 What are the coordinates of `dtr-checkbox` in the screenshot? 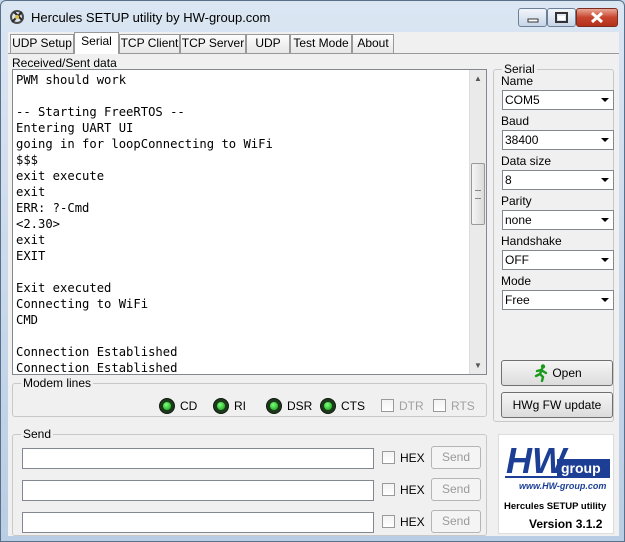 It's located at (387, 405).